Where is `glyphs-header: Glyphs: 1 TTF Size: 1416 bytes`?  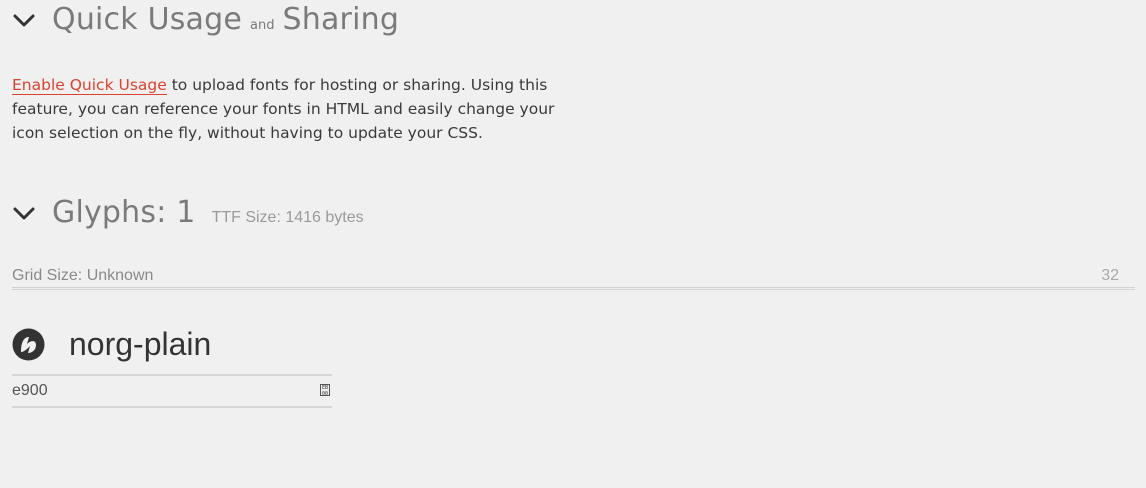
glyphs-header: Glyphs: 1 TTF Size: 1416 bytes is located at coordinates (188, 212).